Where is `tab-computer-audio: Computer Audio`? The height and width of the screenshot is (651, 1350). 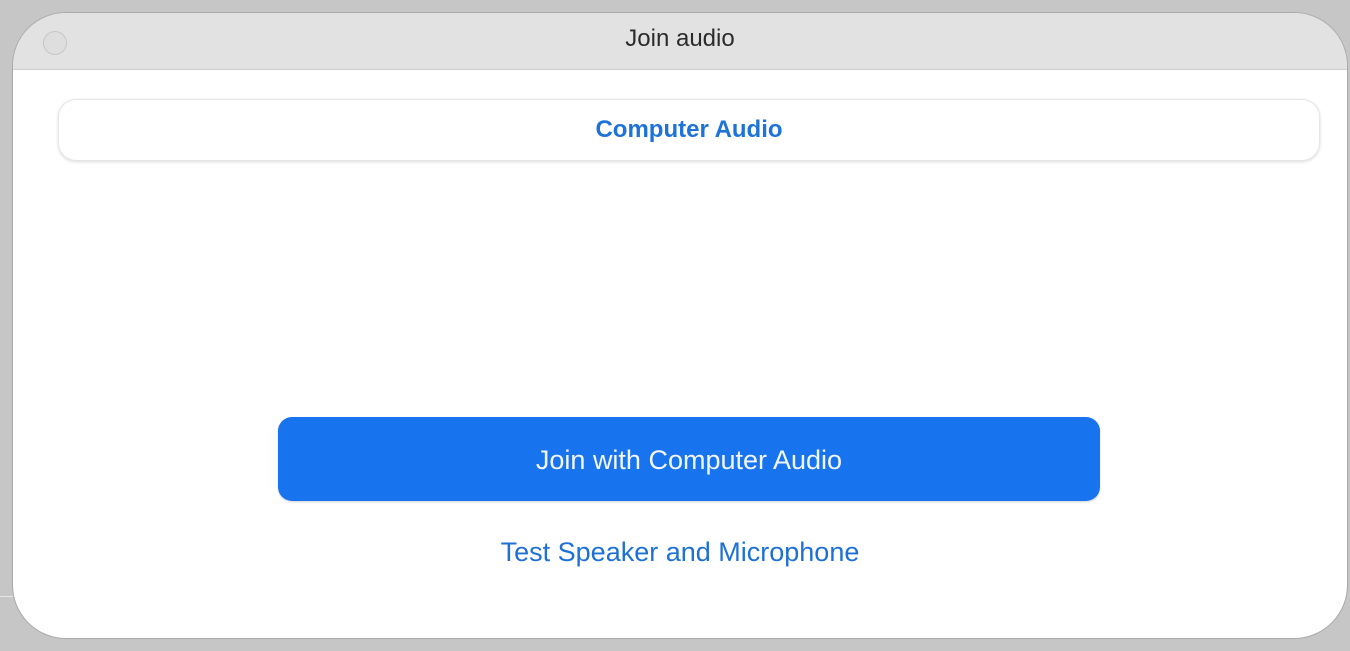
tab-computer-audio: Computer Audio is located at coordinates (689, 130).